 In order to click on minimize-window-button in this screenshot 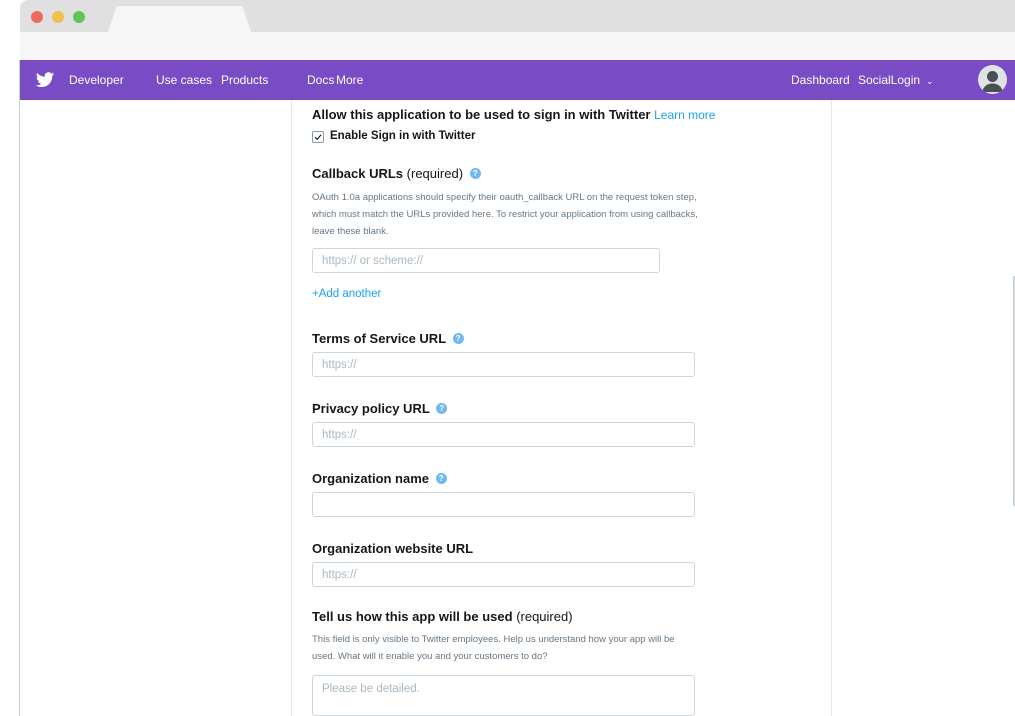, I will do `click(58, 17)`.